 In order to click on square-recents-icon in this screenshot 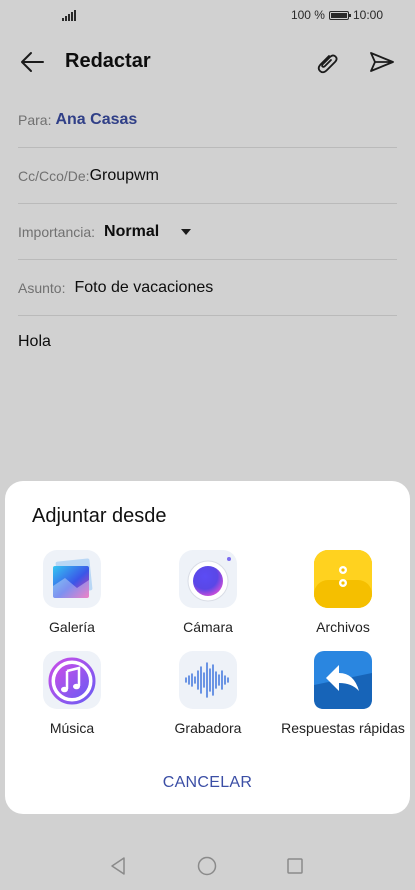, I will do `click(295, 866)`.